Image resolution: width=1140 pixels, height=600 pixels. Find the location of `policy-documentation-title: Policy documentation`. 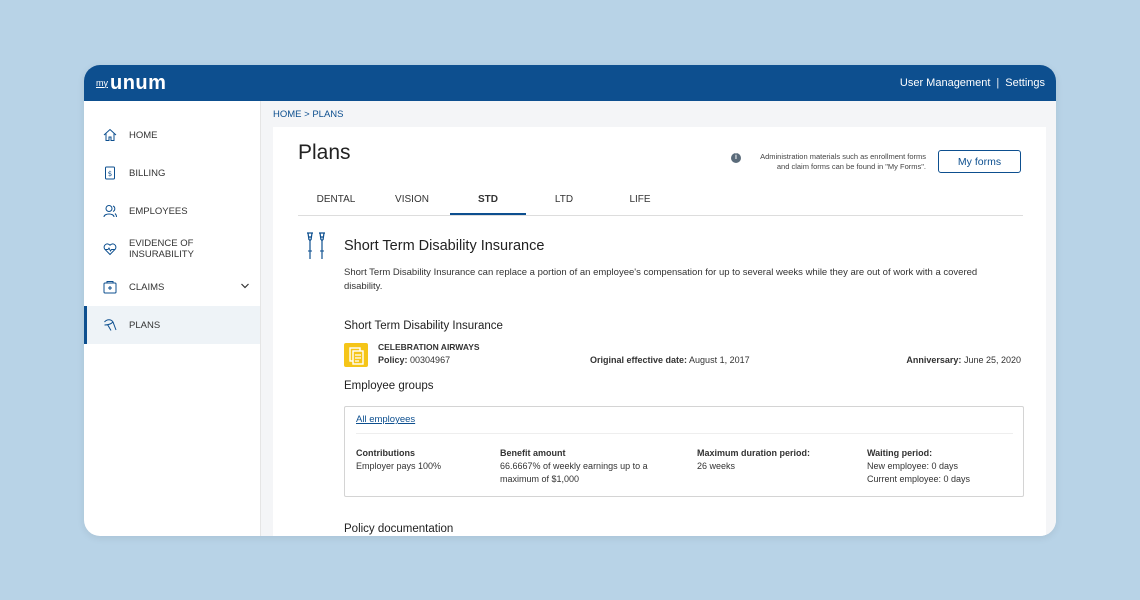

policy-documentation-title: Policy documentation is located at coordinates (399, 529).